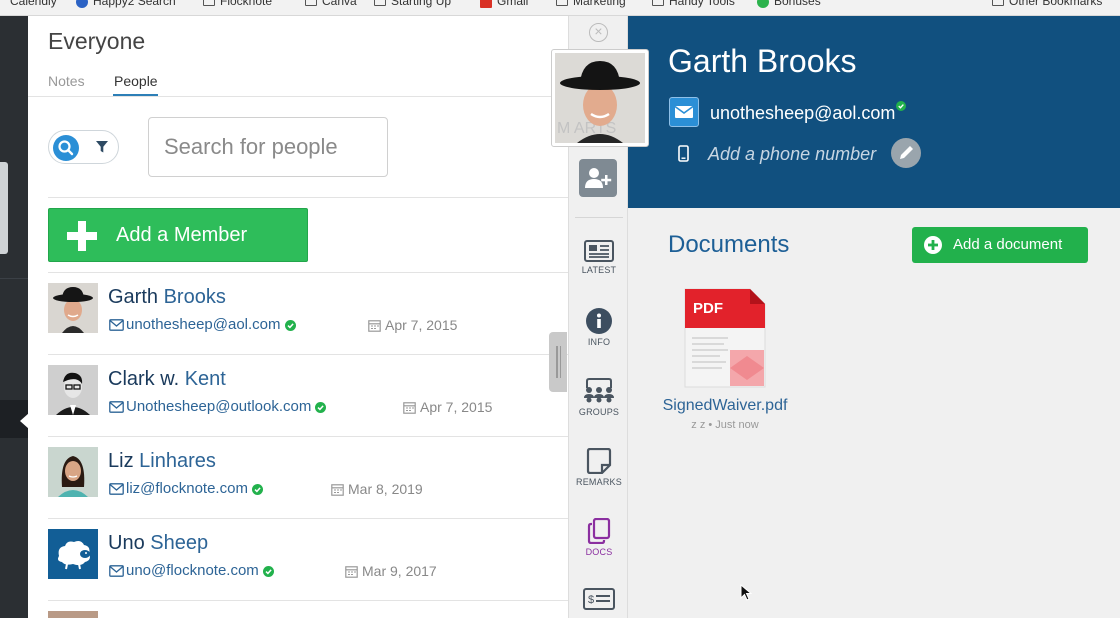 Image resolution: width=1120 pixels, height=618 pixels. What do you see at coordinates (237, 4) in the screenshot?
I see `bookmark-item: Flocknote` at bounding box center [237, 4].